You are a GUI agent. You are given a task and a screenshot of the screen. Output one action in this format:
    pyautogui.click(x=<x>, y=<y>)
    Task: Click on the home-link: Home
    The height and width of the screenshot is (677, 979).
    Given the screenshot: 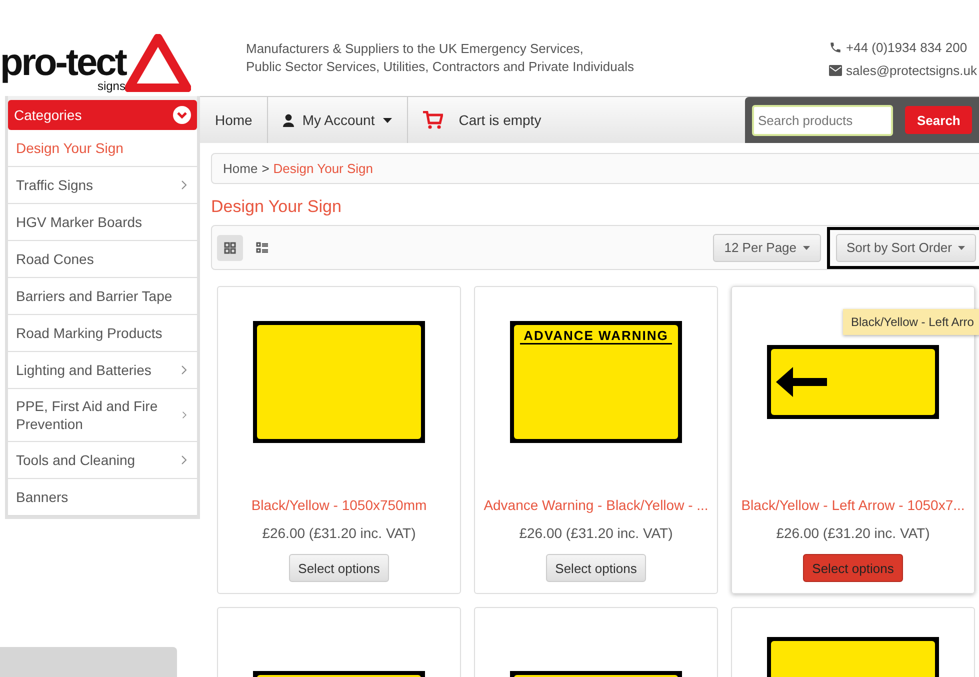 What is the action you would take?
    pyautogui.click(x=234, y=120)
    